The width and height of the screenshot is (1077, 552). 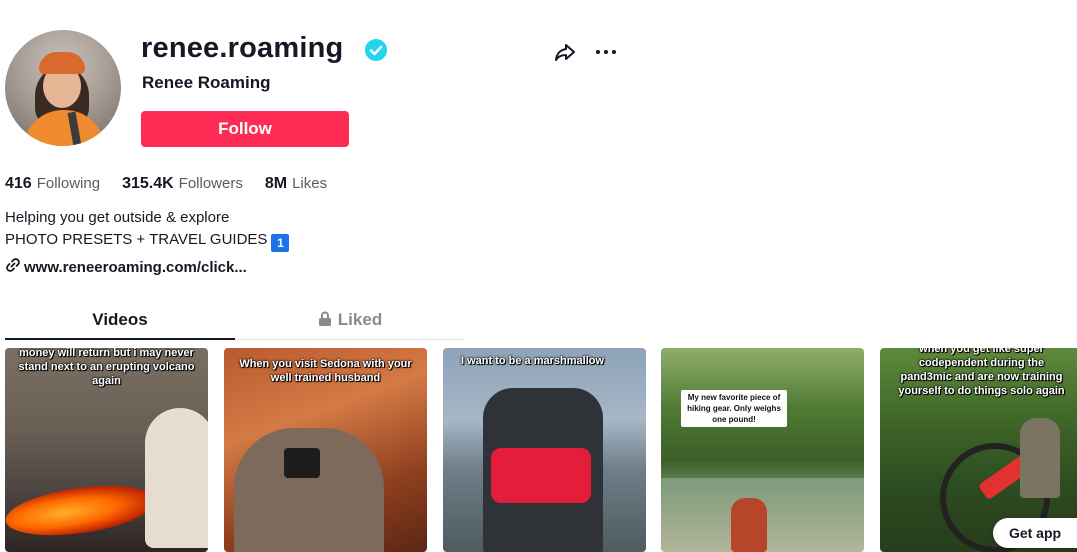 What do you see at coordinates (18, 183) in the screenshot?
I see `stat-value: 416` at bounding box center [18, 183].